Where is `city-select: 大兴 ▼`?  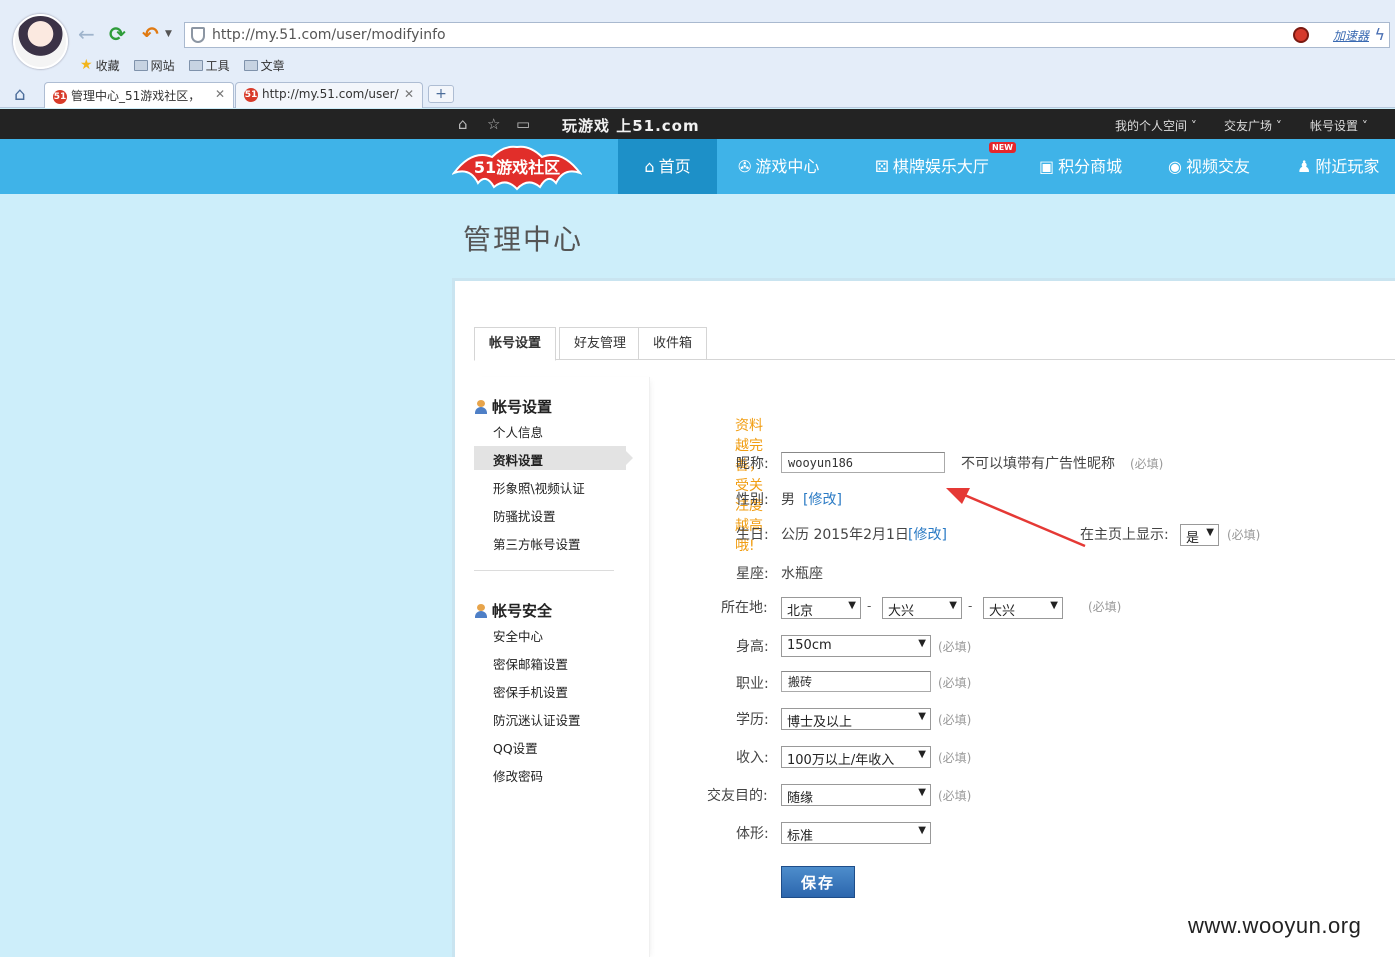 city-select: 大兴 ▼ is located at coordinates (922, 608).